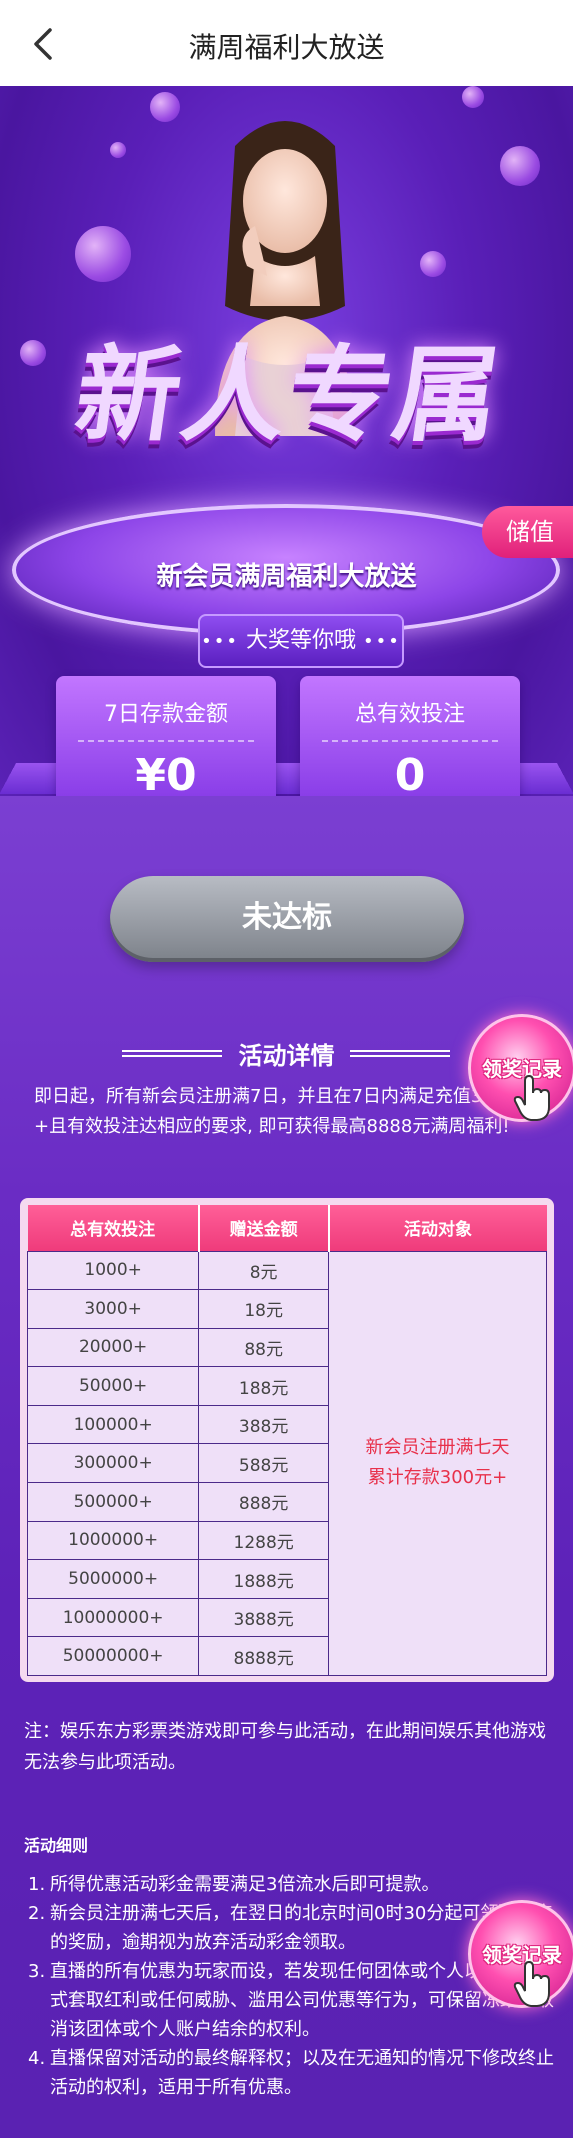  What do you see at coordinates (37, 1913) in the screenshot?
I see `rule-number: 2.` at bounding box center [37, 1913].